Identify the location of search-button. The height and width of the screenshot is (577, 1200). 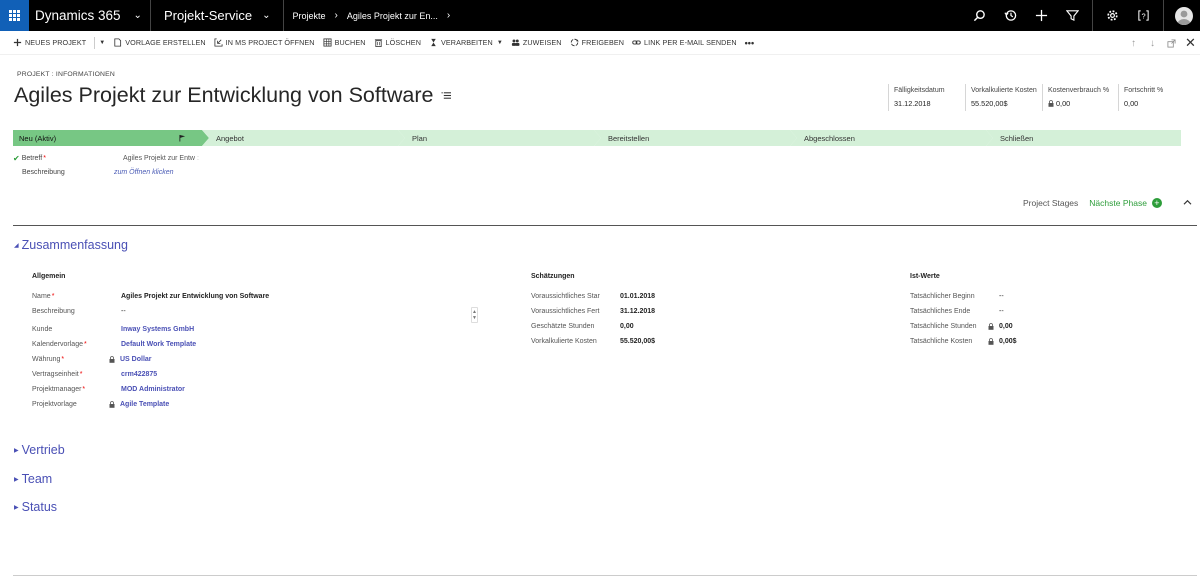
(979, 15).